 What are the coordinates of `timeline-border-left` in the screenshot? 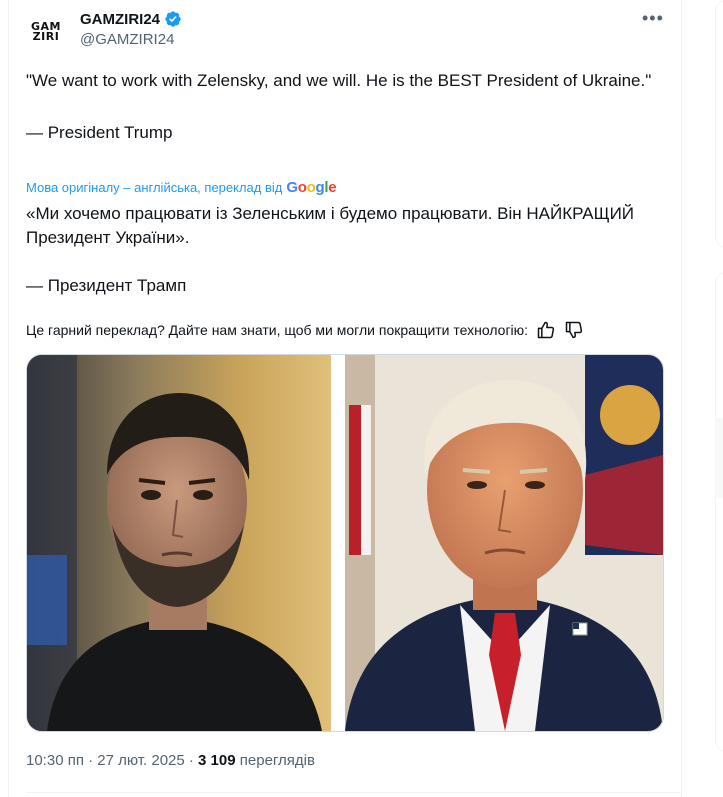 It's located at (8, 398).